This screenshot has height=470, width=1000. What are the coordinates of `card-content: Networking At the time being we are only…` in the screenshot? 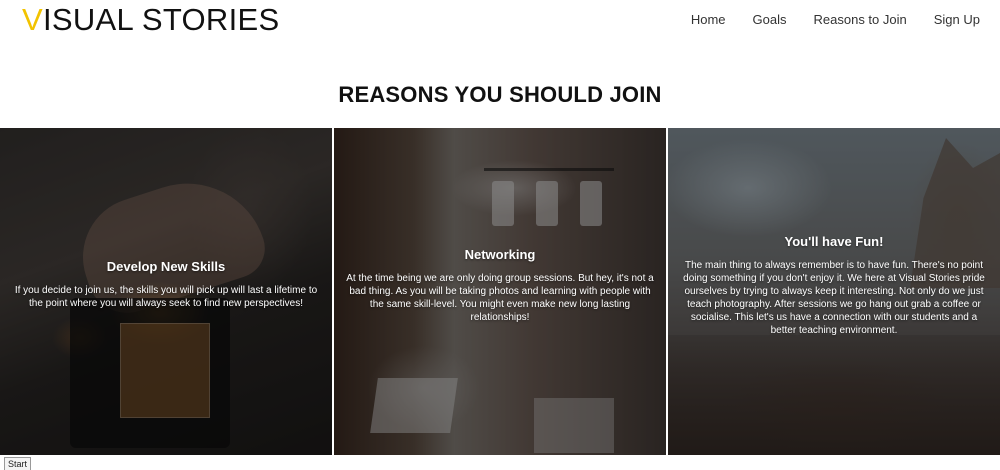 It's located at (500, 285).